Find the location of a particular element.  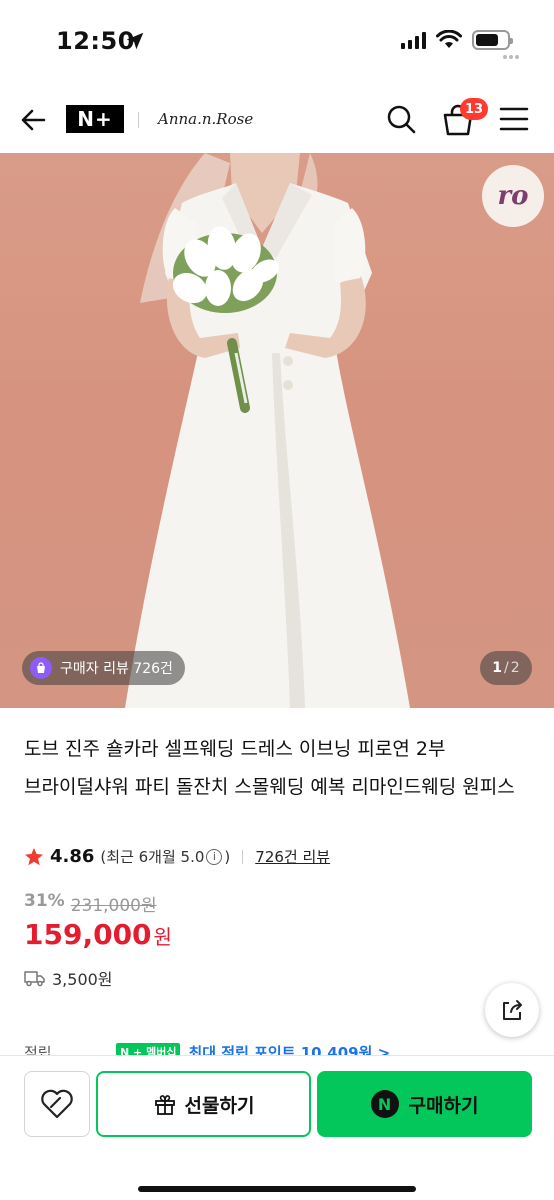

battery-icon is located at coordinates (492, 40).